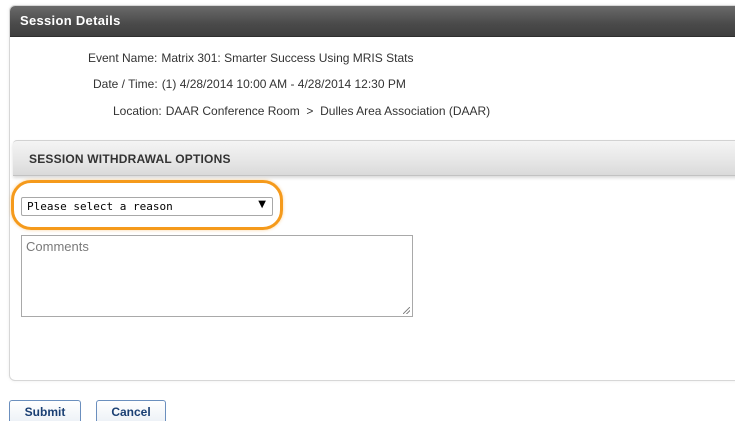 This screenshot has width=735, height=421. Describe the element at coordinates (100, 206) in the screenshot. I see `reason-select-value: Please select a reason` at that location.